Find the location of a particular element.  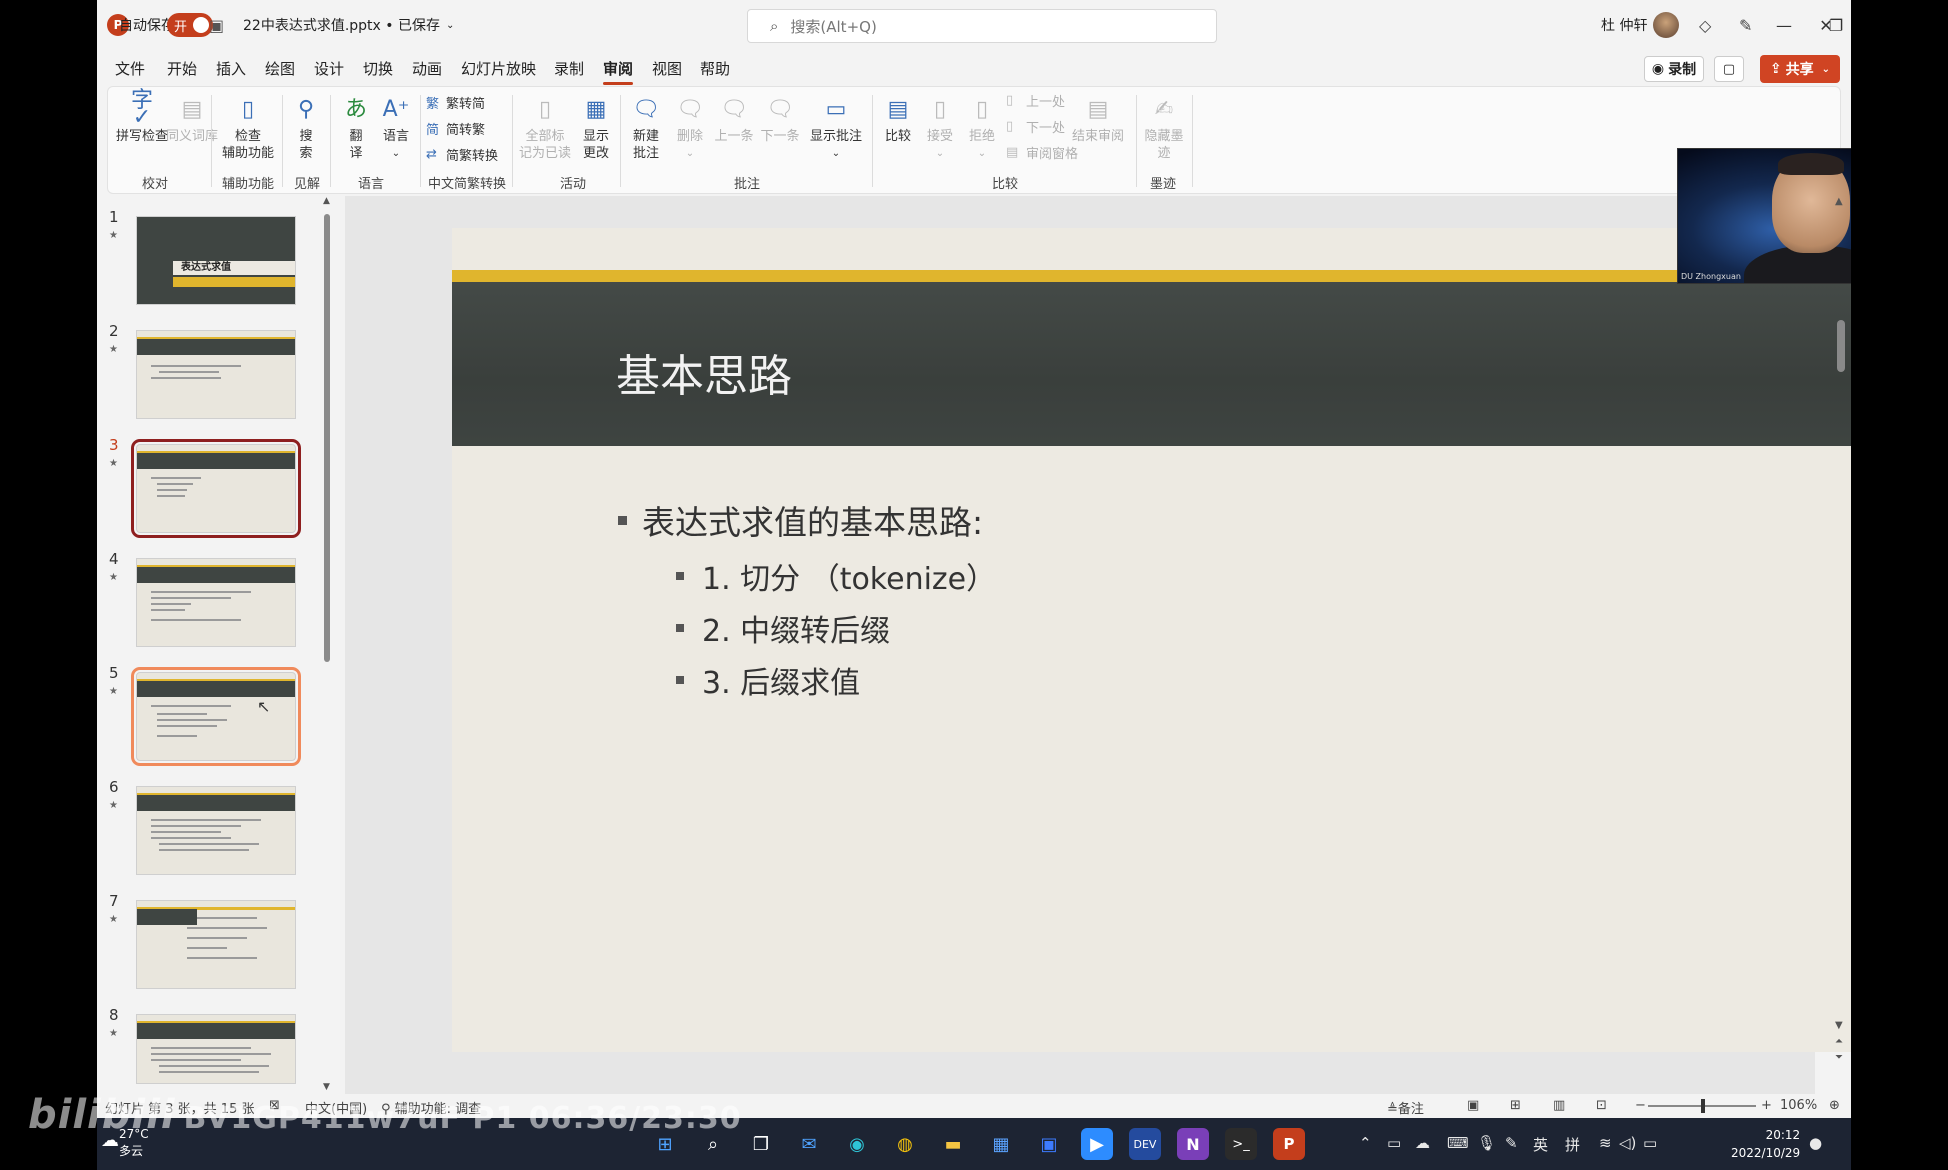

menu-help: 帮助 is located at coordinates (715, 68).